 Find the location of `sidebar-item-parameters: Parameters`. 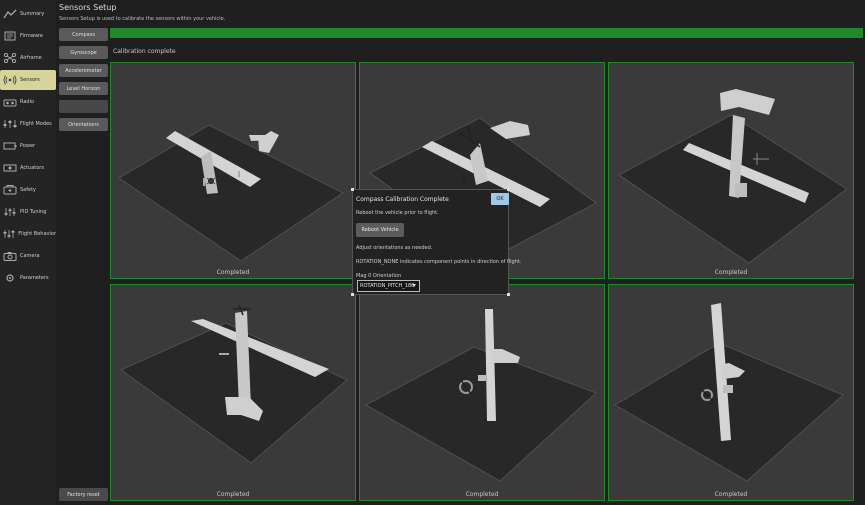

sidebar-item-parameters: Parameters is located at coordinates (28, 278).